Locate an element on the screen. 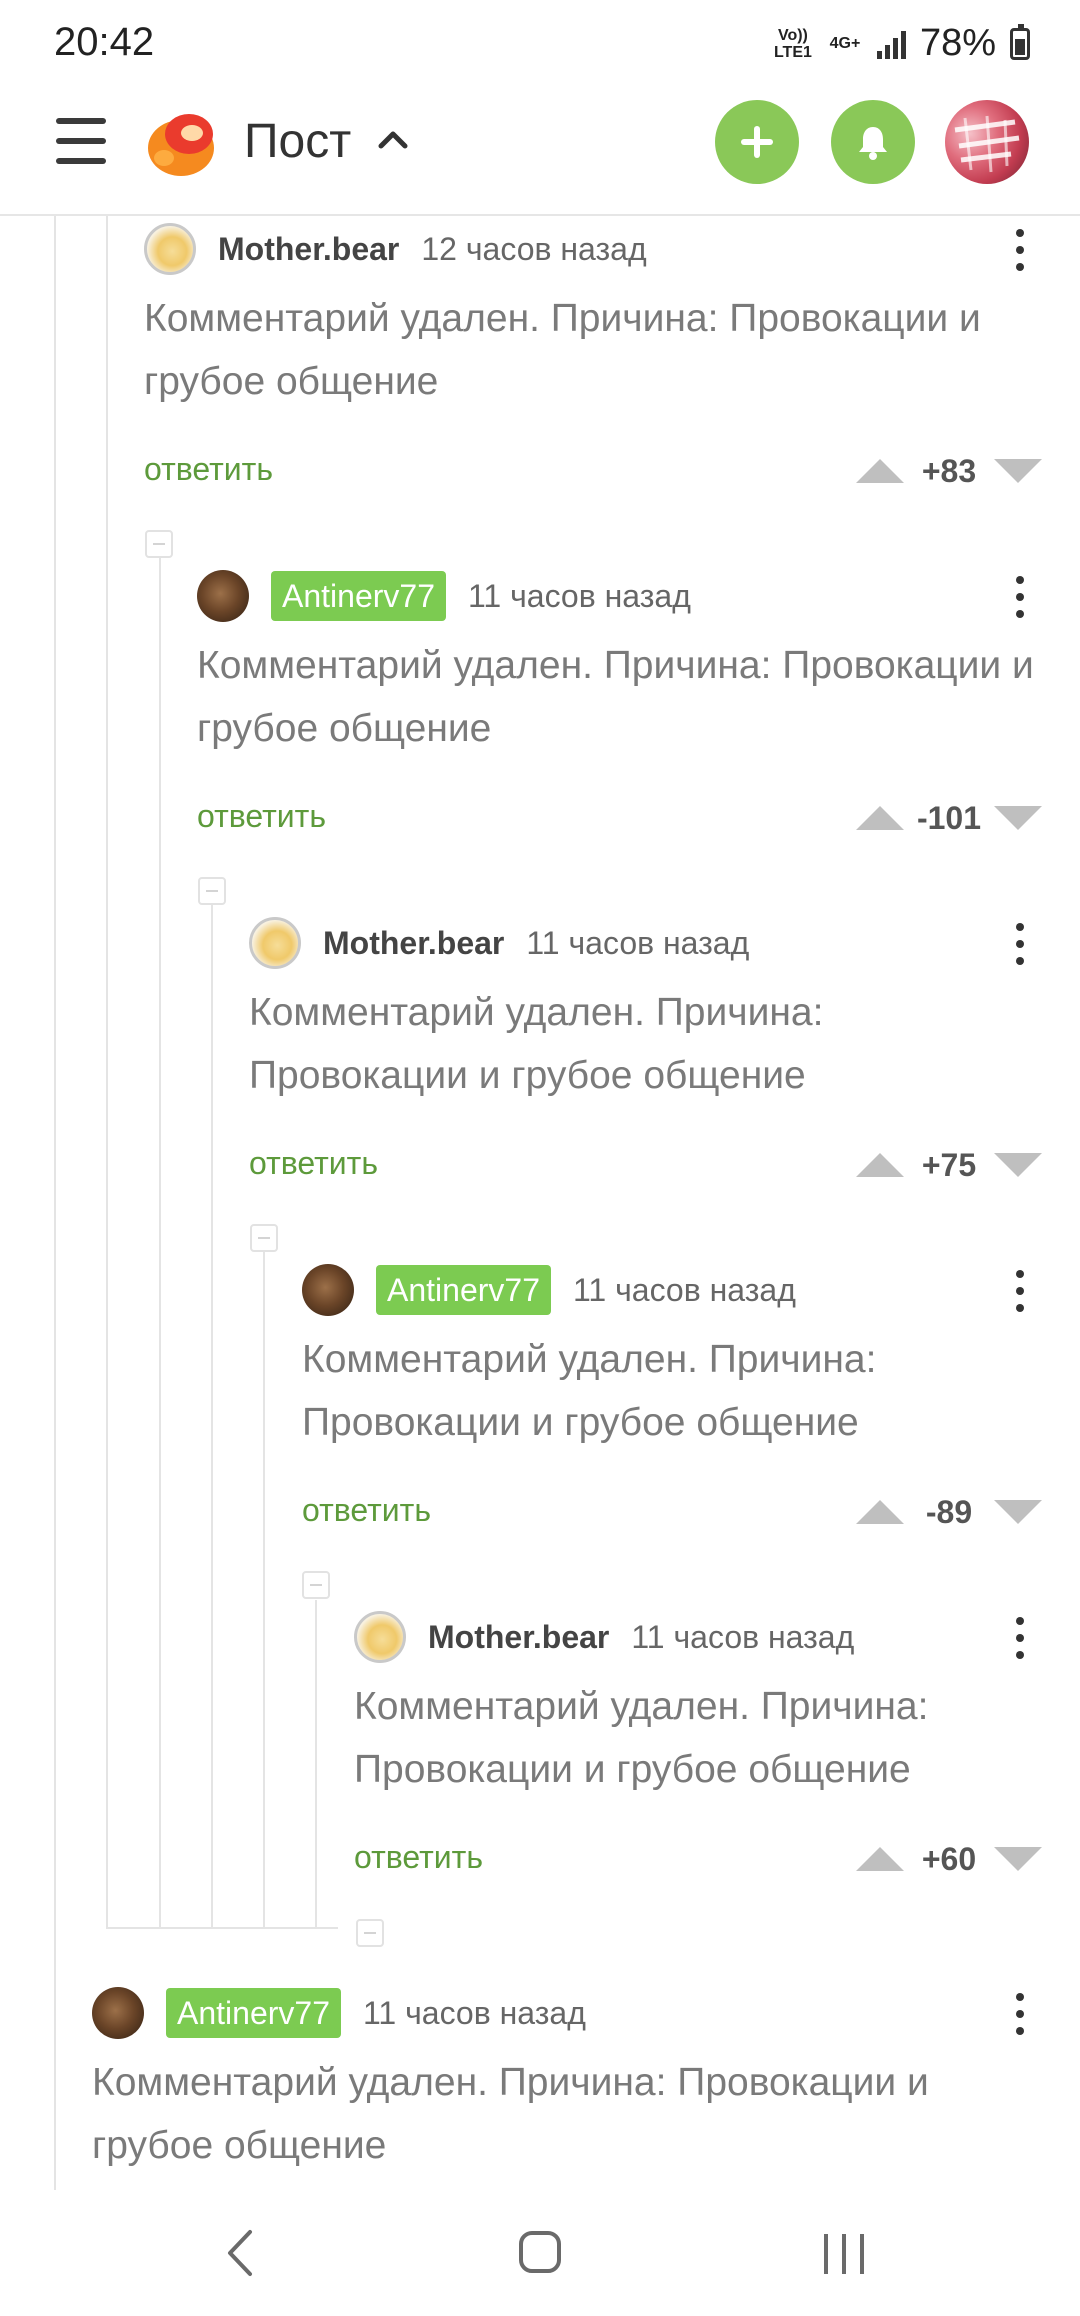 This screenshot has width=1080, height=2316. vote-controls: +75 is located at coordinates (949, 1165).